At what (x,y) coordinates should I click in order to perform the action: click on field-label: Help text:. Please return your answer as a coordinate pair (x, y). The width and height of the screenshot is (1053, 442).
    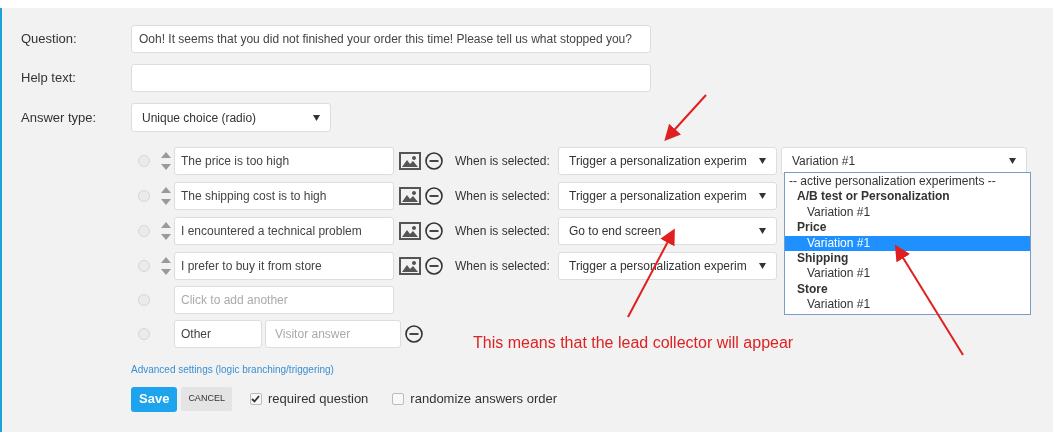
    Looking at the image, I should click on (49, 78).